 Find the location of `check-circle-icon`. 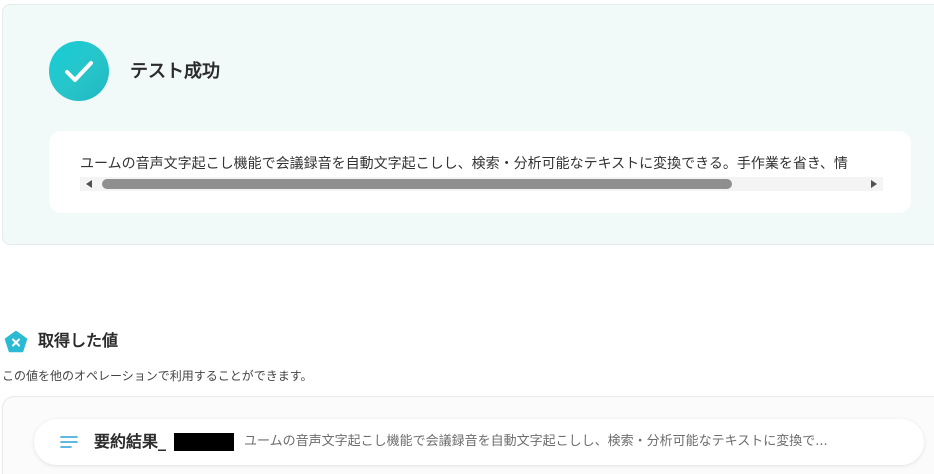

check-circle-icon is located at coordinates (79, 71).